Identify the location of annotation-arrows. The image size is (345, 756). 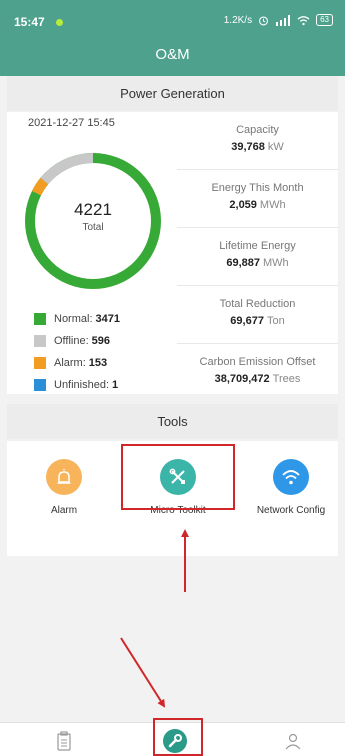
(154, 618).